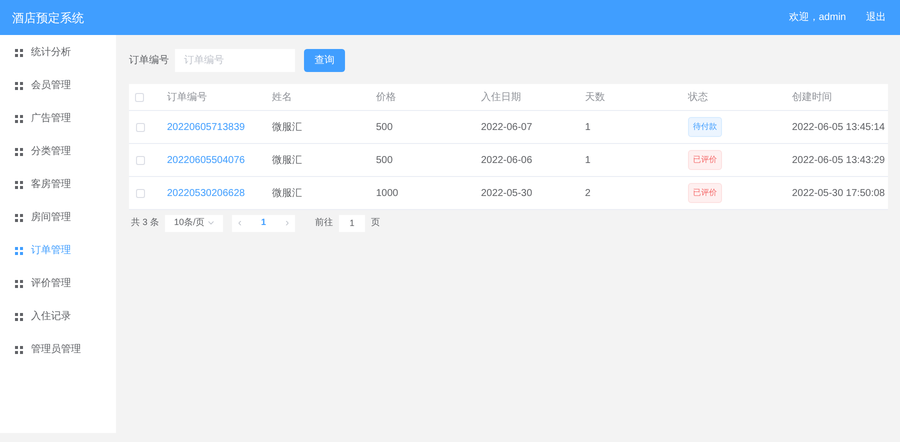  What do you see at coordinates (58, 151) in the screenshot?
I see `sidebar-item: 分类管理` at bounding box center [58, 151].